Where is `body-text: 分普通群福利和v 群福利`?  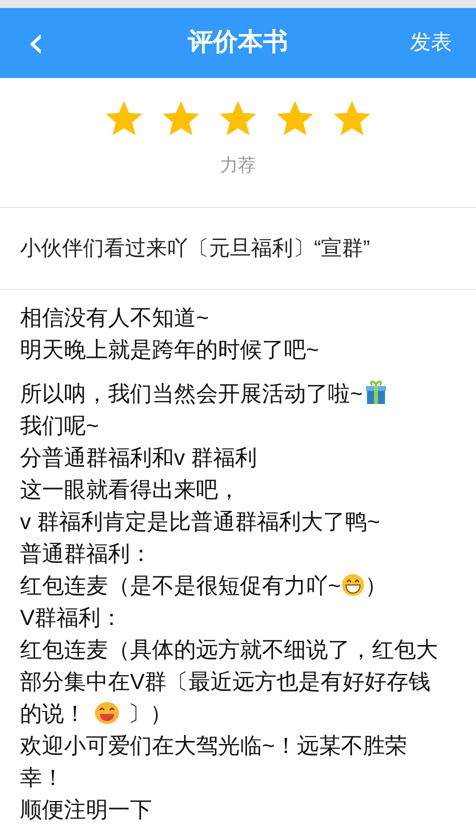
body-text: 分普通群福利和v 群福利 is located at coordinates (139, 457).